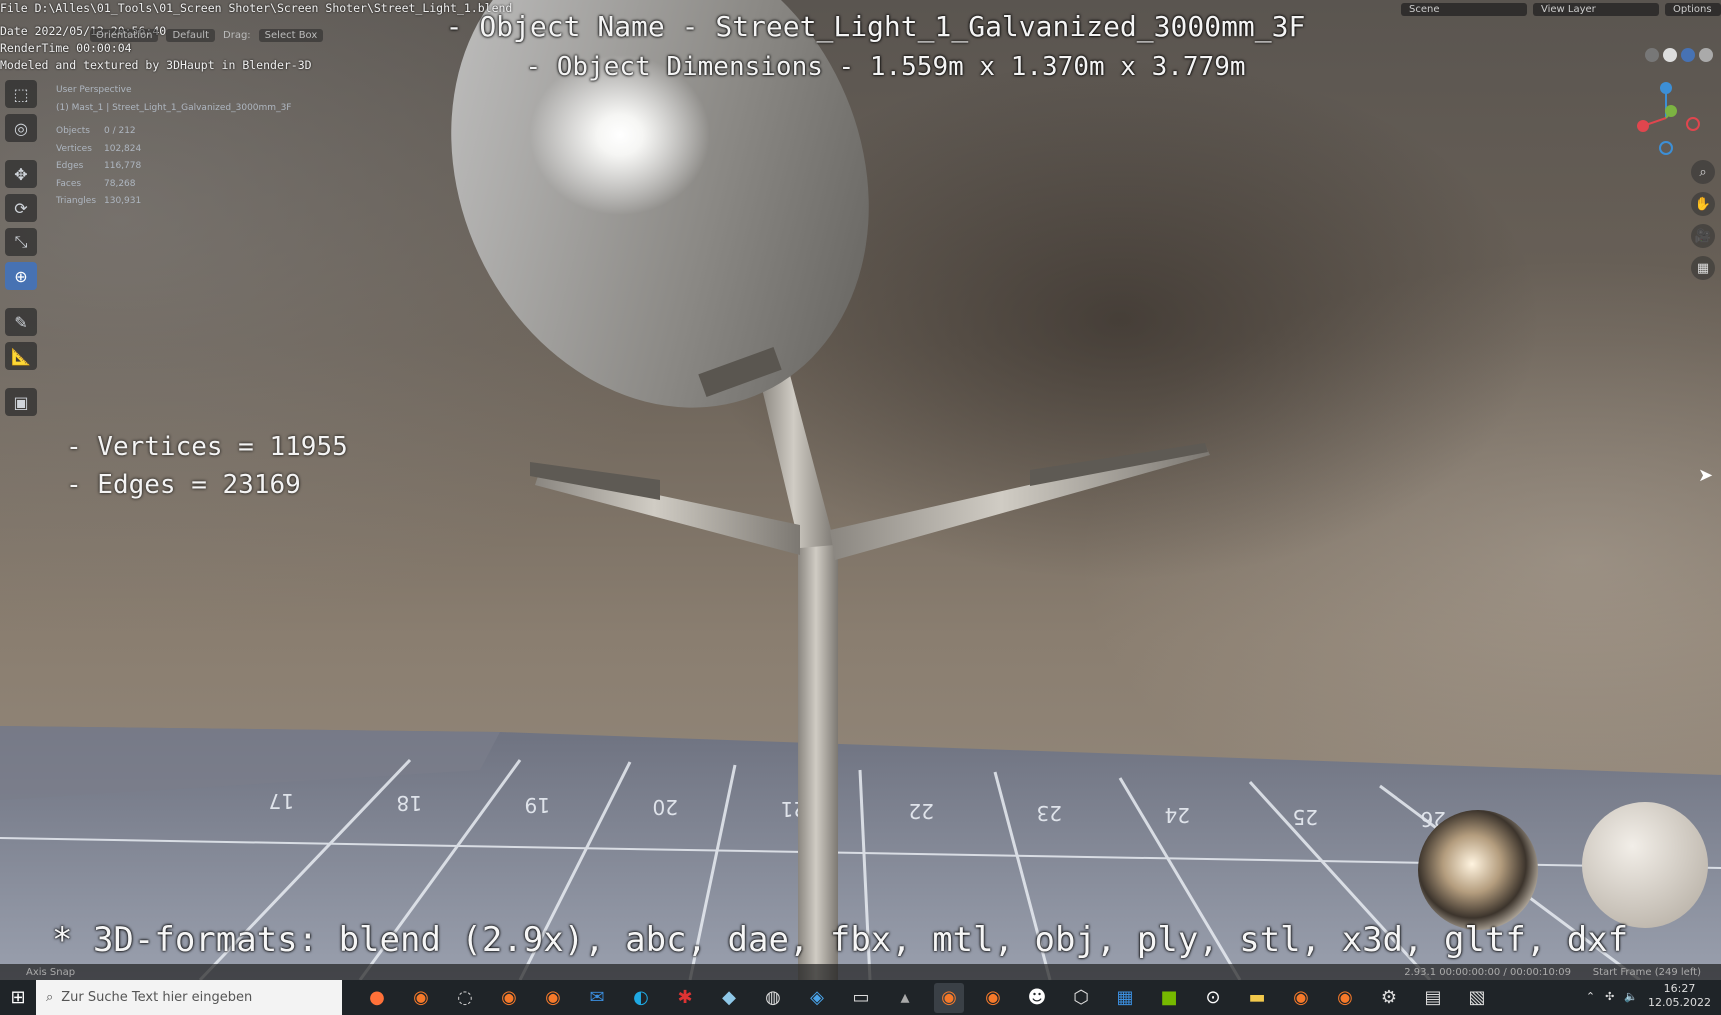 Image resolution: width=1721 pixels, height=1015 pixels. What do you see at coordinates (173, 150) in the screenshot?
I see `stat-row: Vertices 102,824` at bounding box center [173, 150].